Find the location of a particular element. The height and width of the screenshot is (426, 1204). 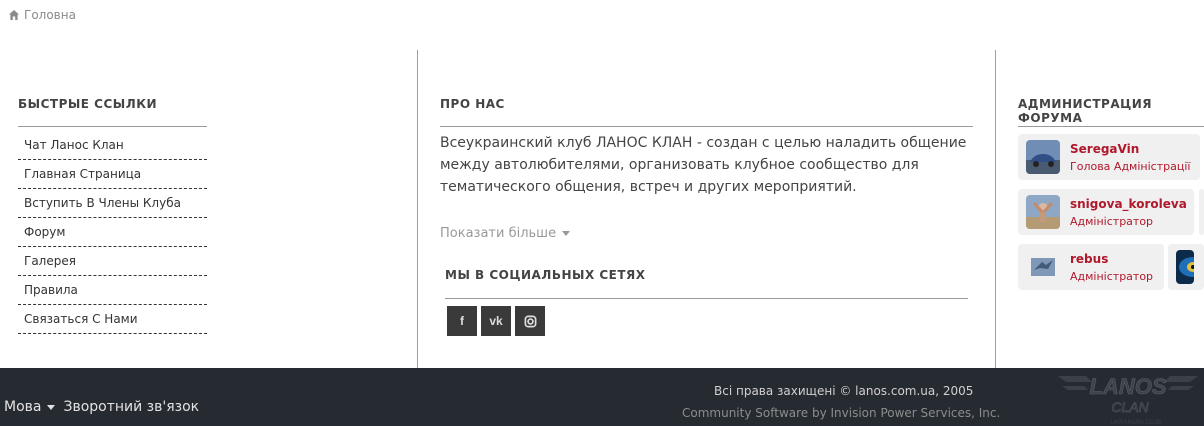

quick-link-forum: Форум is located at coordinates (112, 232).